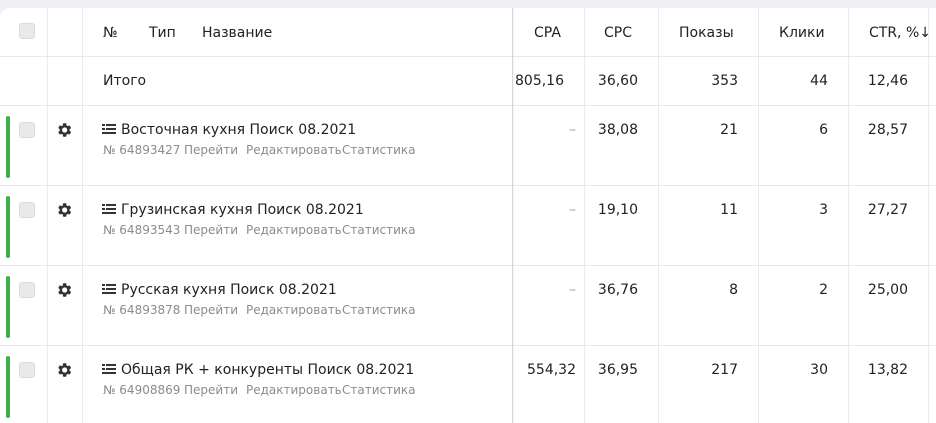  Describe the element at coordinates (27, 31) in the screenshot. I see `select-all-checkbox` at that location.